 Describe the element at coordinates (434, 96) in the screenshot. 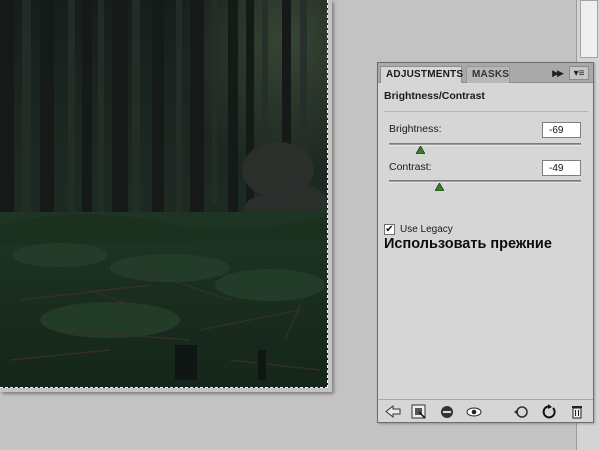

I see `adjustment-title: Brightness/Contrast` at that location.